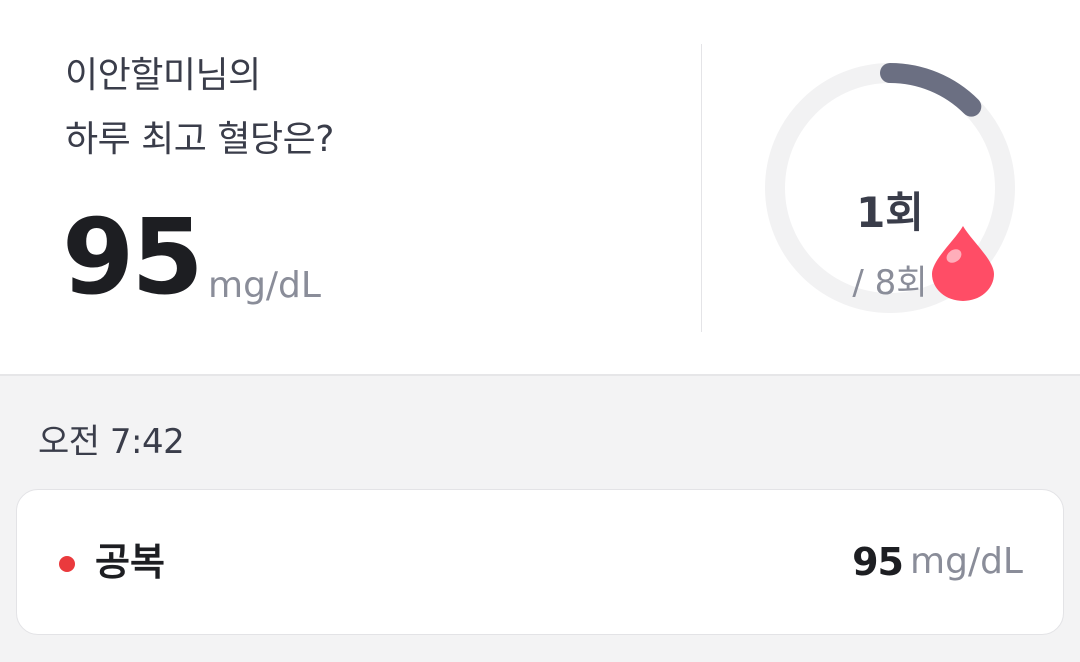 The height and width of the screenshot is (662, 1080). Describe the element at coordinates (133, 257) in the screenshot. I see `max-glucose-value: 95` at that location.